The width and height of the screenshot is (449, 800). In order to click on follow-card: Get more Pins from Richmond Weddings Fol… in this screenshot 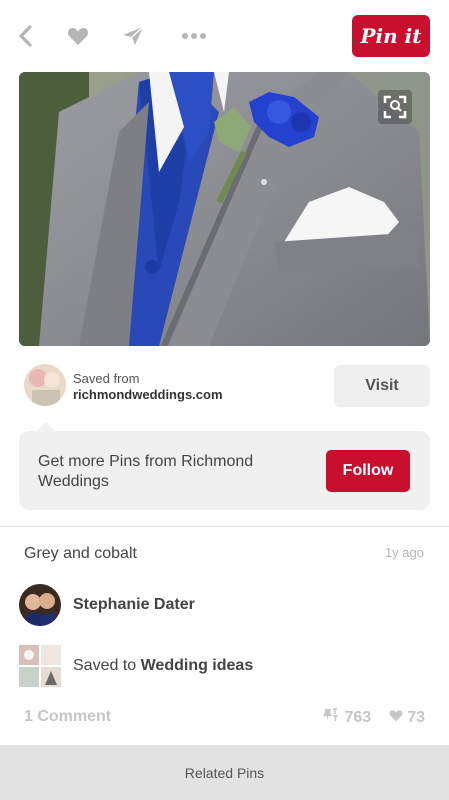, I will do `click(224, 466)`.